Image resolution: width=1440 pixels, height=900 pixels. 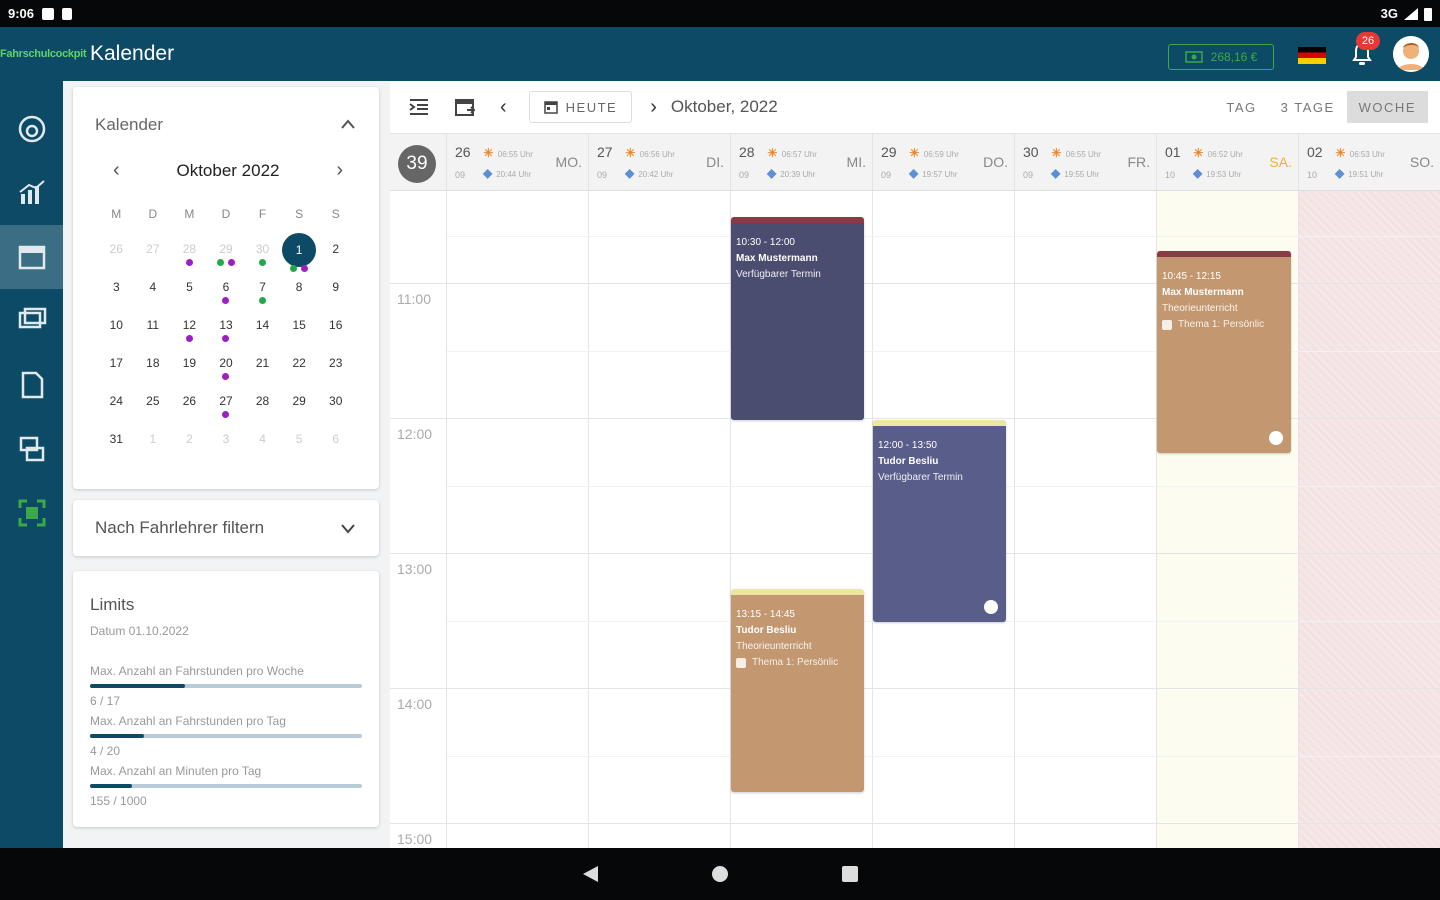 What do you see at coordinates (31, 449) in the screenshot?
I see `sidebar-item-lessons` at bounding box center [31, 449].